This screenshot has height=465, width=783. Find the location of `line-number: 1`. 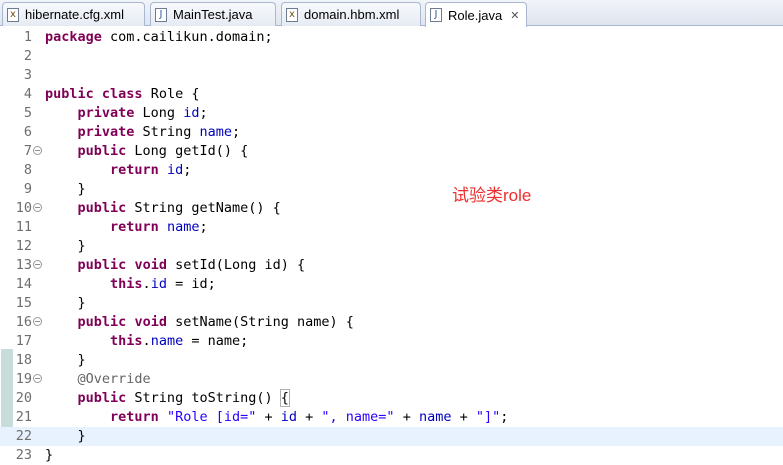

line-number: 1 is located at coordinates (27, 37).